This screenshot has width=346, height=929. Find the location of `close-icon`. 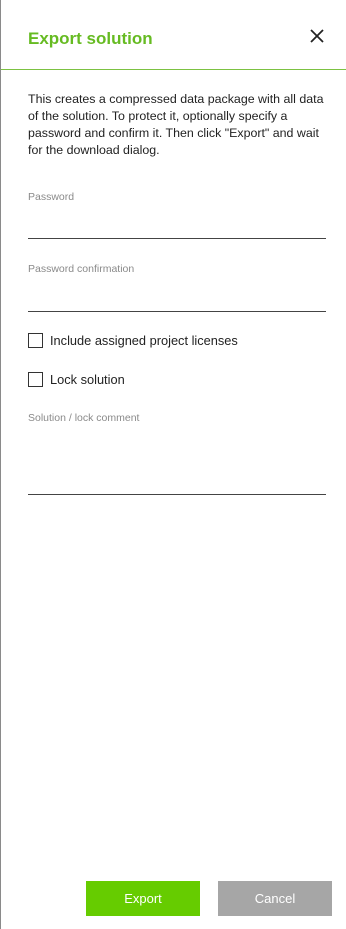

close-icon is located at coordinates (317, 36).